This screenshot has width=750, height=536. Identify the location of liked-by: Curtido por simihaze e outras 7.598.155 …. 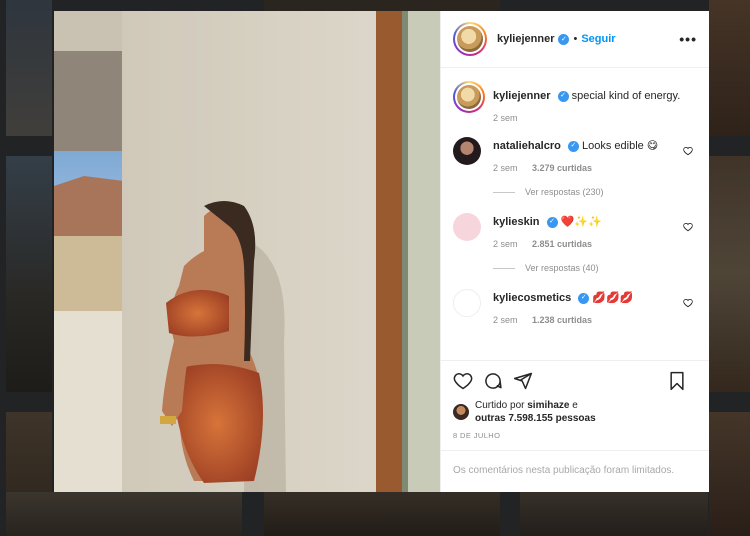
(575, 412).